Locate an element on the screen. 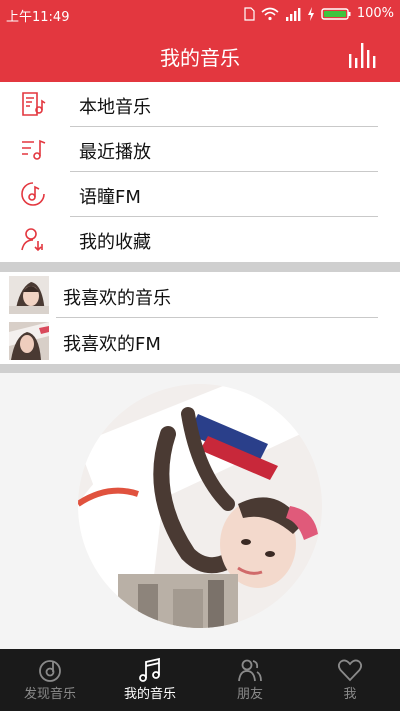 The image size is (400, 711). tab-label: 朋友 is located at coordinates (249, 694).